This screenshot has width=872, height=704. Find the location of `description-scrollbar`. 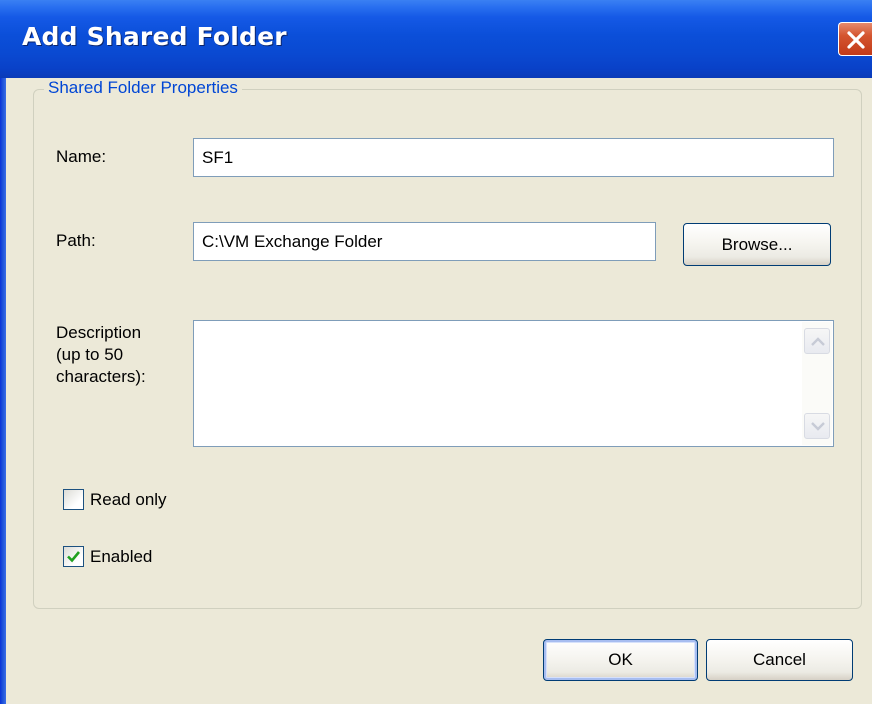

description-scrollbar is located at coordinates (817, 383).